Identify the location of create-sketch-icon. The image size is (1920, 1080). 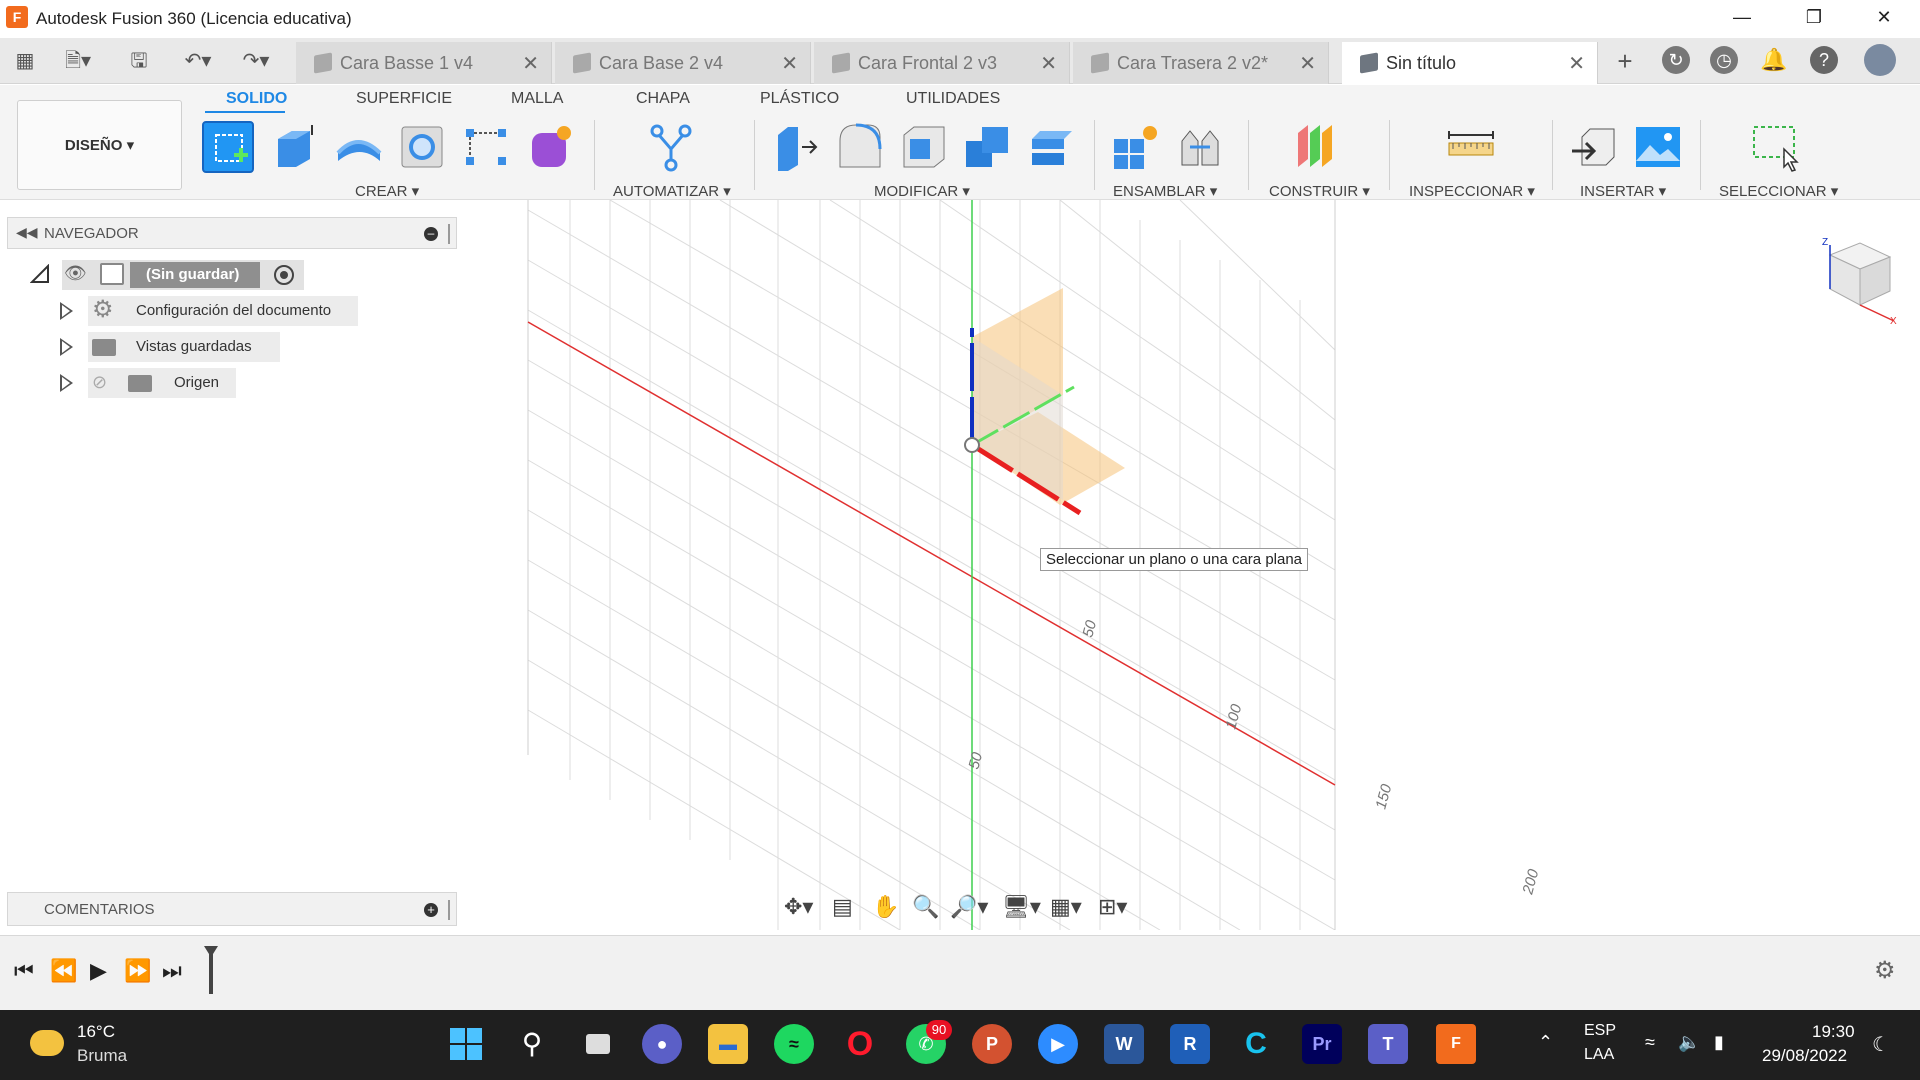
(228, 147).